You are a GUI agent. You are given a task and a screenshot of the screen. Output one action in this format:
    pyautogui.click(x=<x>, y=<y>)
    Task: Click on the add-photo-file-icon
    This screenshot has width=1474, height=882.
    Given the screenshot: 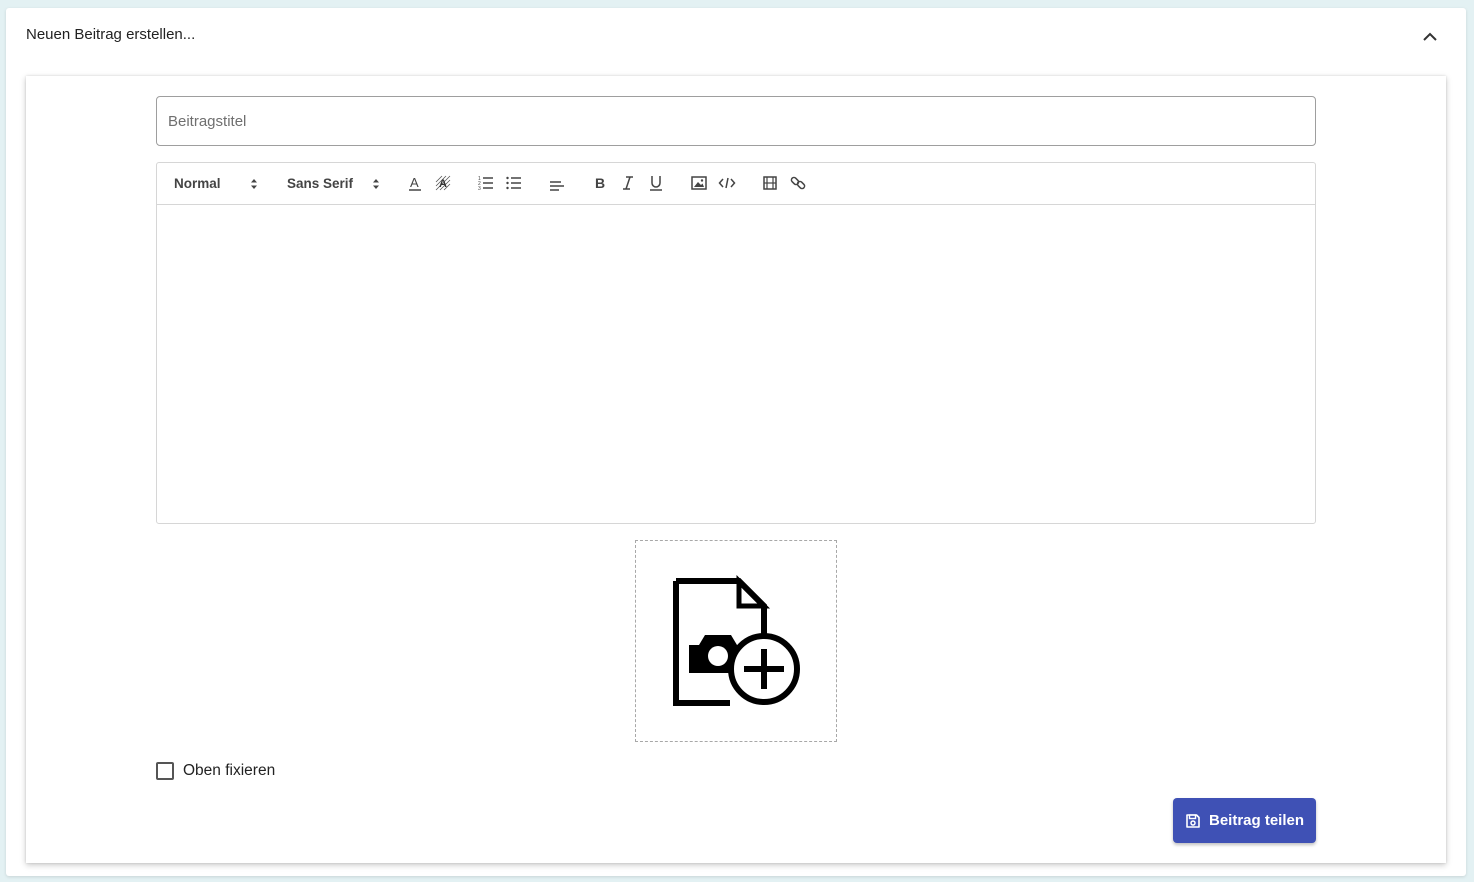 What is the action you would take?
    pyautogui.click(x=736, y=640)
    